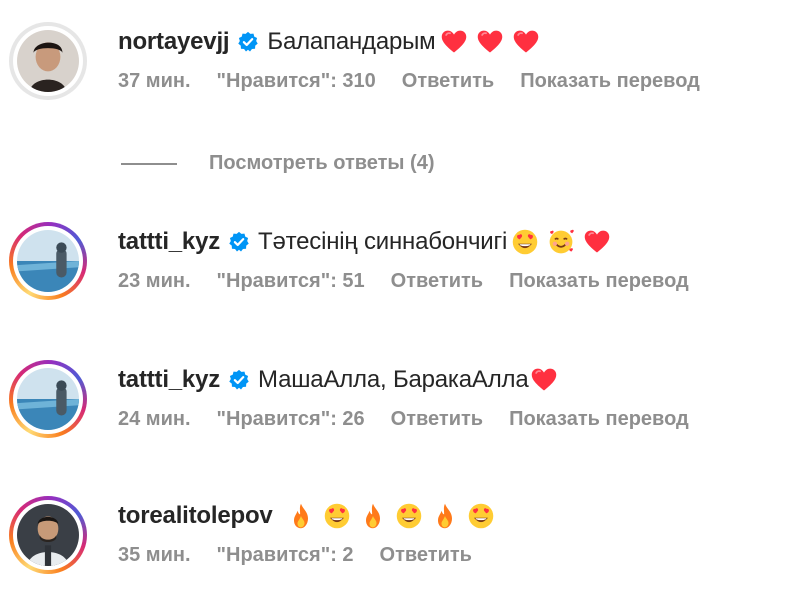  I want to click on comment-header: torealitolepov, so click(306, 516).